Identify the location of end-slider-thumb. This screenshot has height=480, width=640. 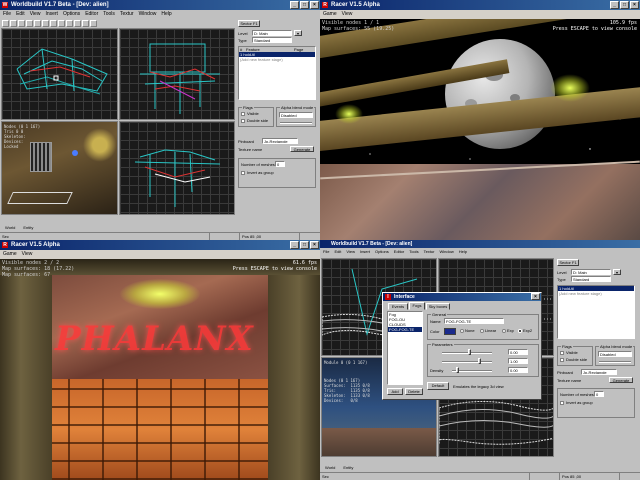
(479, 361).